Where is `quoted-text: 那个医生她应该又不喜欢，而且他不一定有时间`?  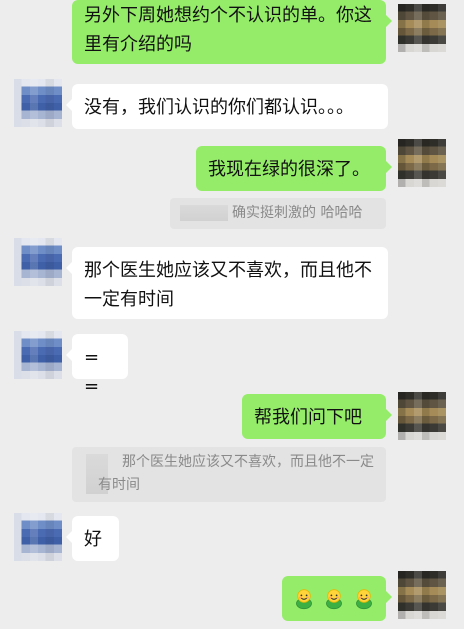 quoted-text: 那个医生她应该又不喜欢，而且他不一定有时间 is located at coordinates (236, 473).